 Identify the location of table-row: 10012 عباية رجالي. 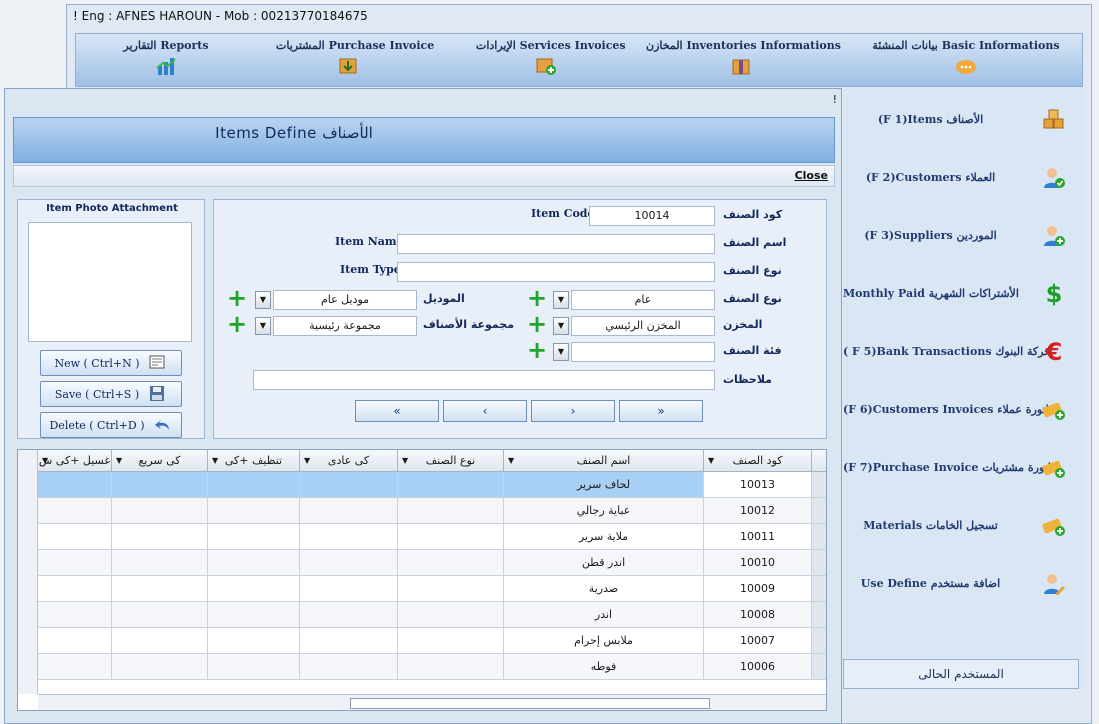
(422, 511).